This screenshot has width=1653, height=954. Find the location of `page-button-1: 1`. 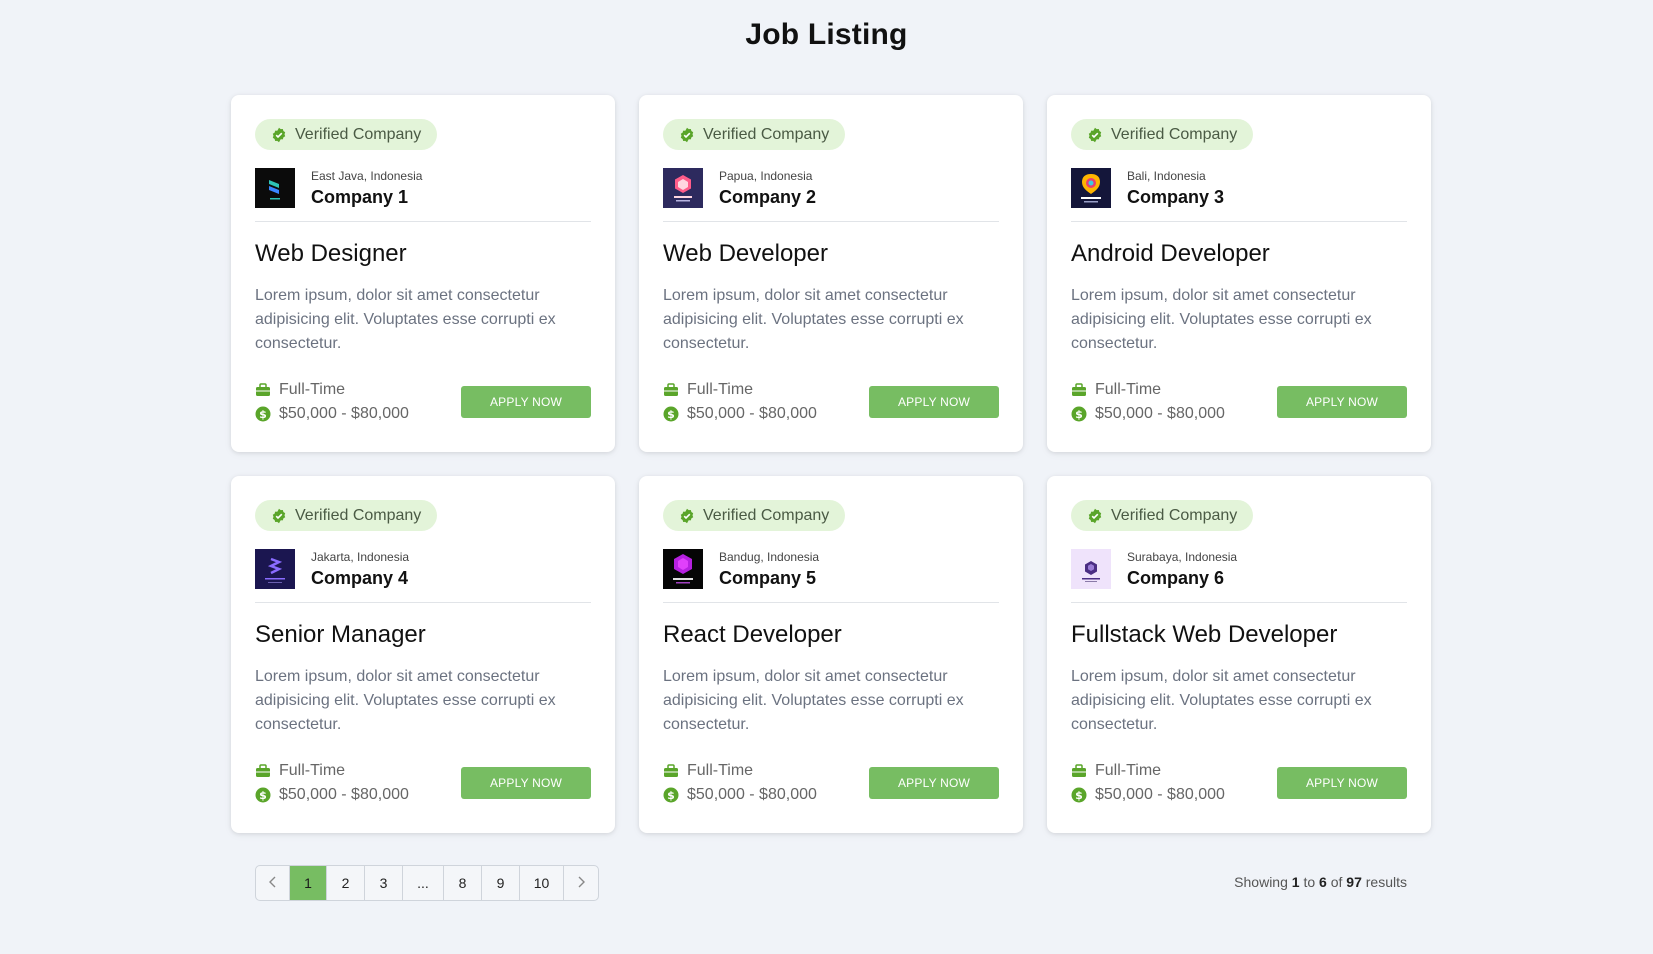

page-button-1: 1 is located at coordinates (308, 883).